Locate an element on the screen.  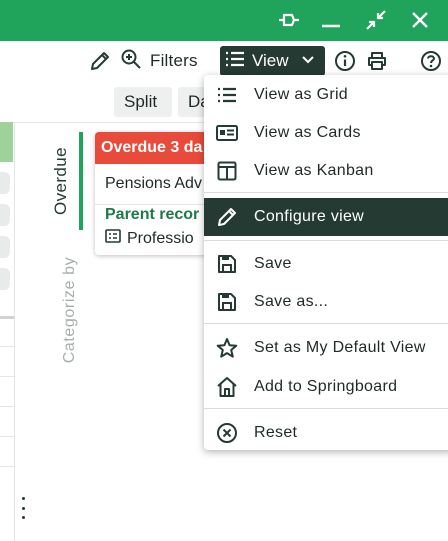
save-as-icon is located at coordinates (227, 302).